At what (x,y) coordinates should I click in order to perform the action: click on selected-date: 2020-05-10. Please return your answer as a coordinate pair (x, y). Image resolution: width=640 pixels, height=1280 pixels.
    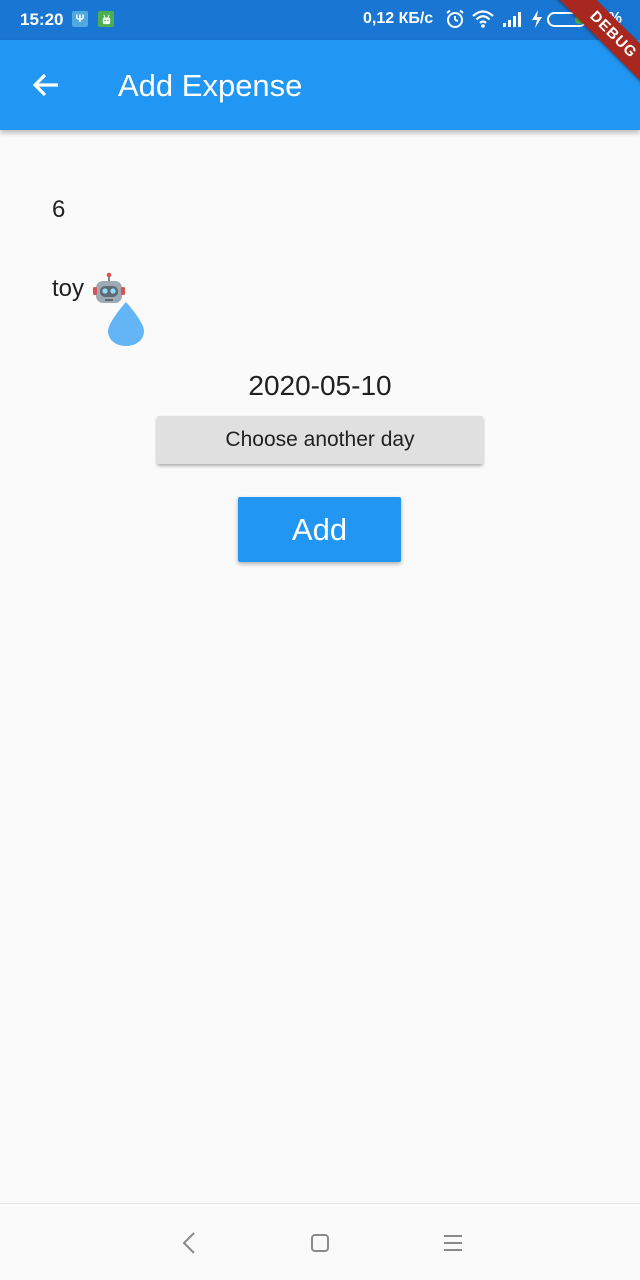
    Looking at the image, I should click on (320, 385).